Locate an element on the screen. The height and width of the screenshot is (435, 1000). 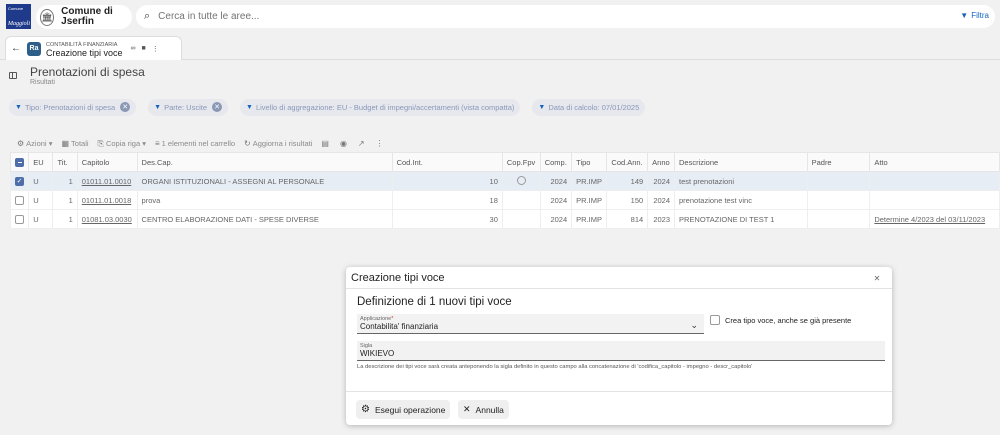
row-checkbox: ✓ is located at coordinates (19, 181).